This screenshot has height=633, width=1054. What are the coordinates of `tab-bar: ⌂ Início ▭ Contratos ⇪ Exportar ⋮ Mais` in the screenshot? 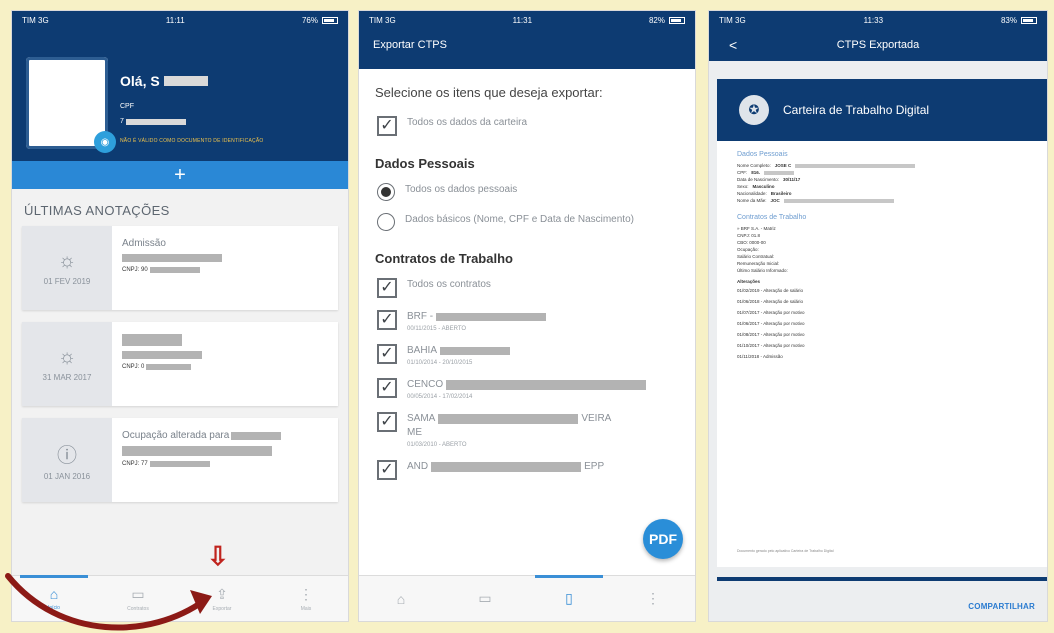 It's located at (180, 598).